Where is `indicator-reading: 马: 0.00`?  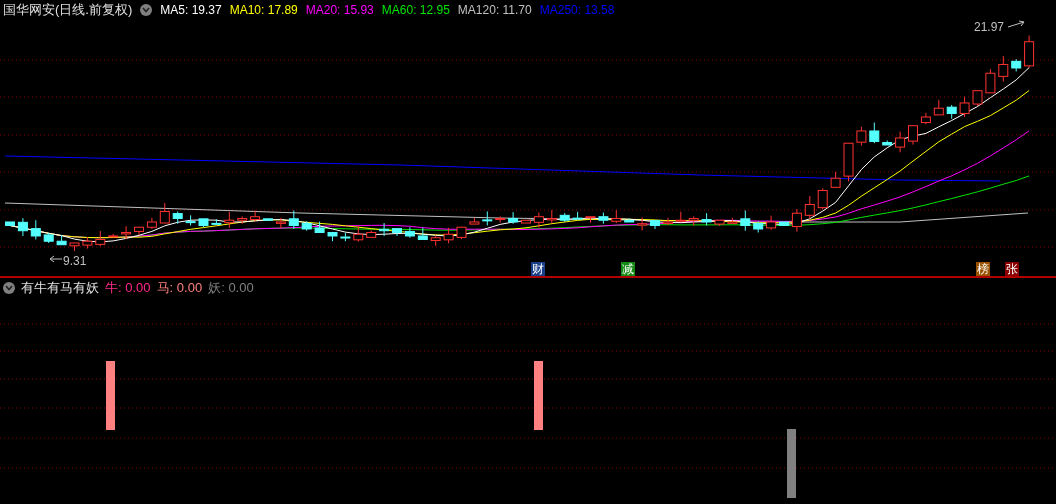
indicator-reading: 马: 0.00 is located at coordinates (179, 288).